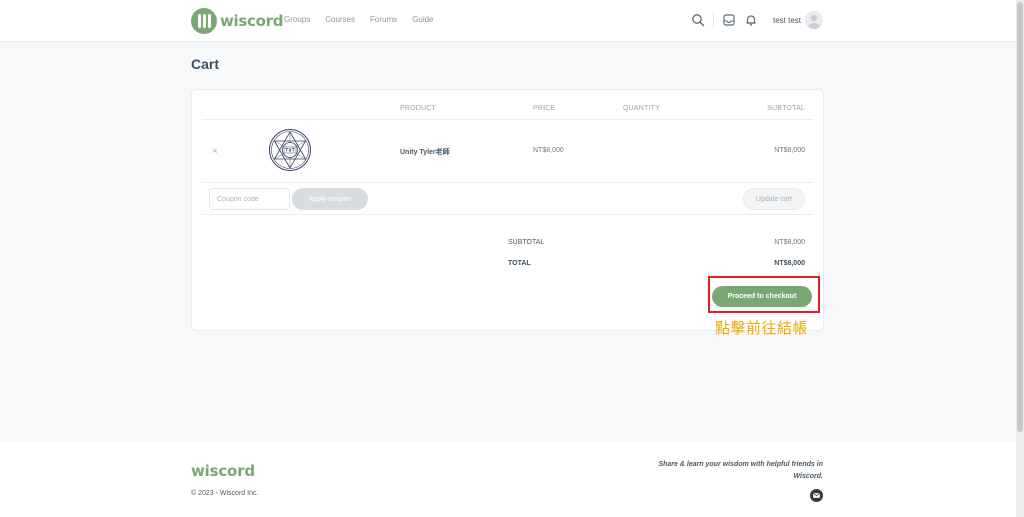 The image size is (1024, 517). What do you see at coordinates (422, 19) in the screenshot?
I see `nav-guide: Guide` at bounding box center [422, 19].